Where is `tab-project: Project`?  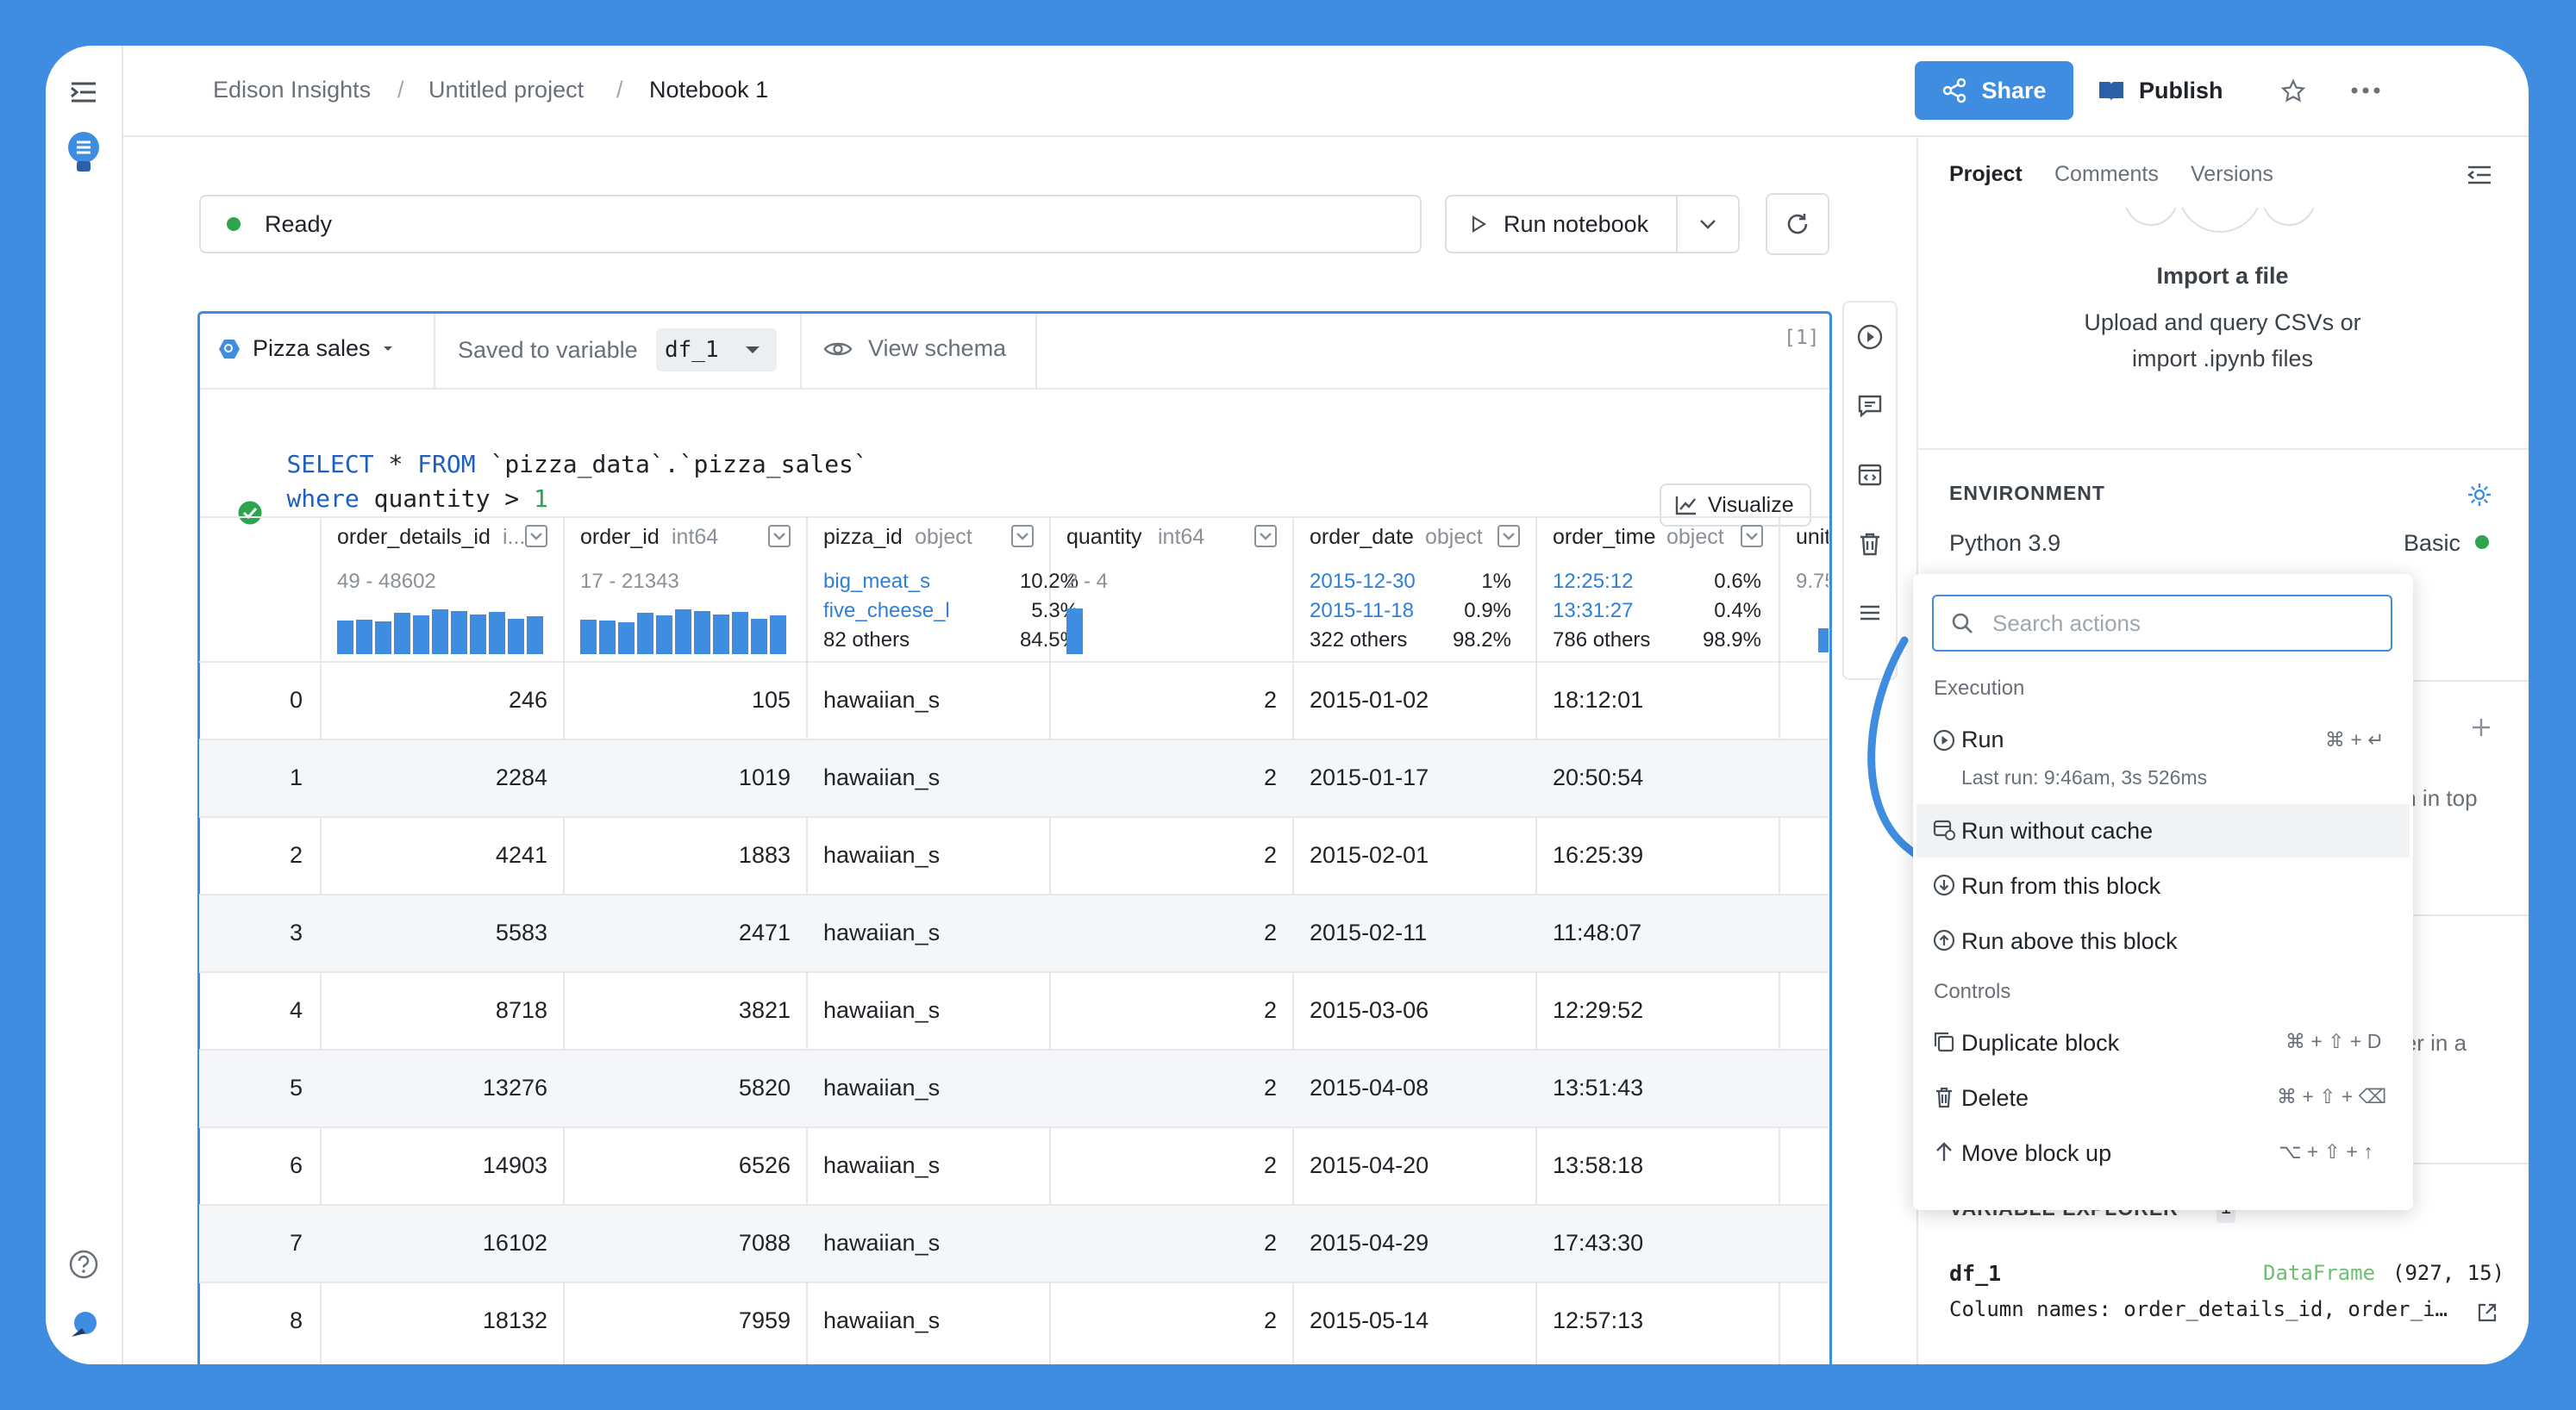
tab-project: Project is located at coordinates (1986, 174).